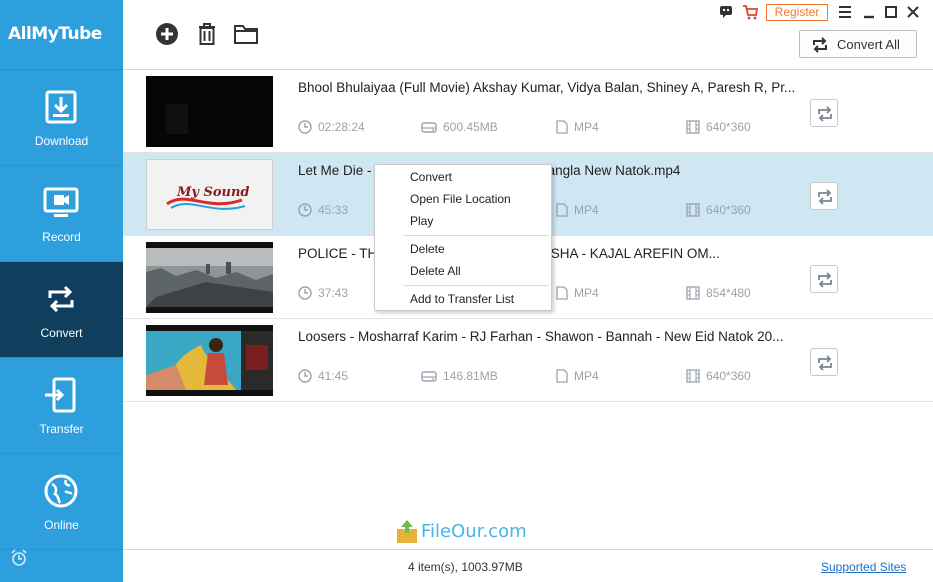 This screenshot has width=933, height=582. I want to click on duration: 37:43, so click(323, 293).